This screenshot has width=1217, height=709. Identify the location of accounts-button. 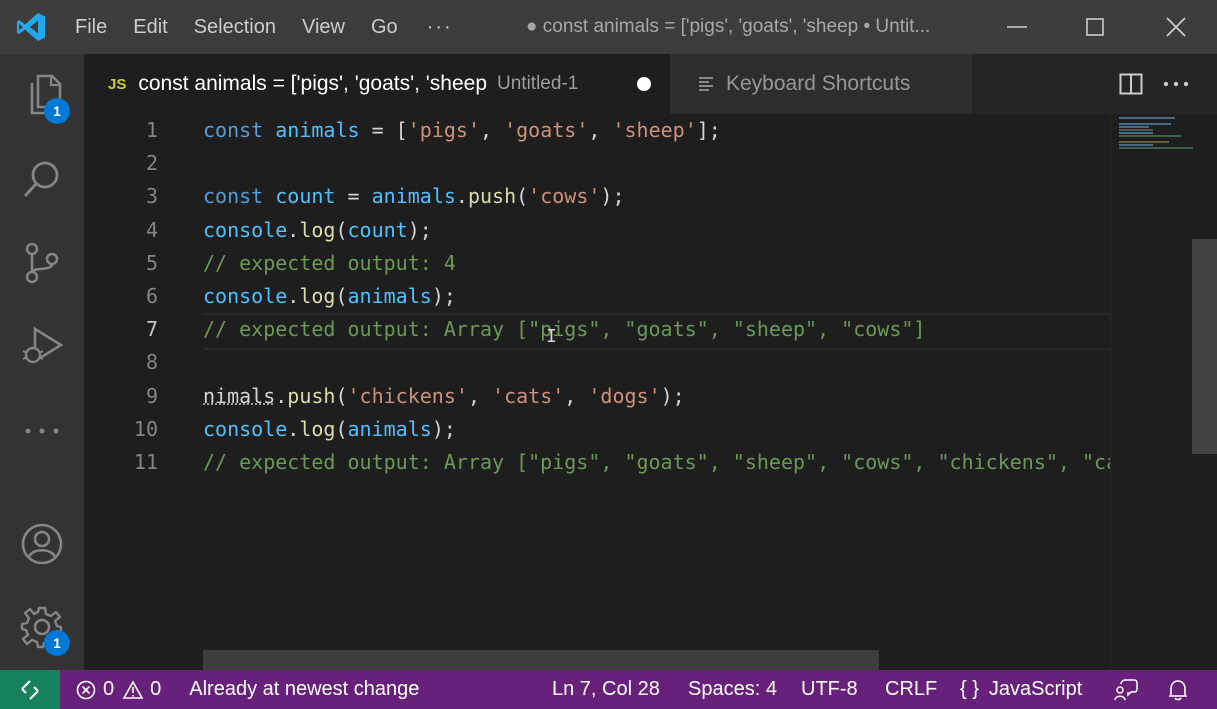
(42, 544).